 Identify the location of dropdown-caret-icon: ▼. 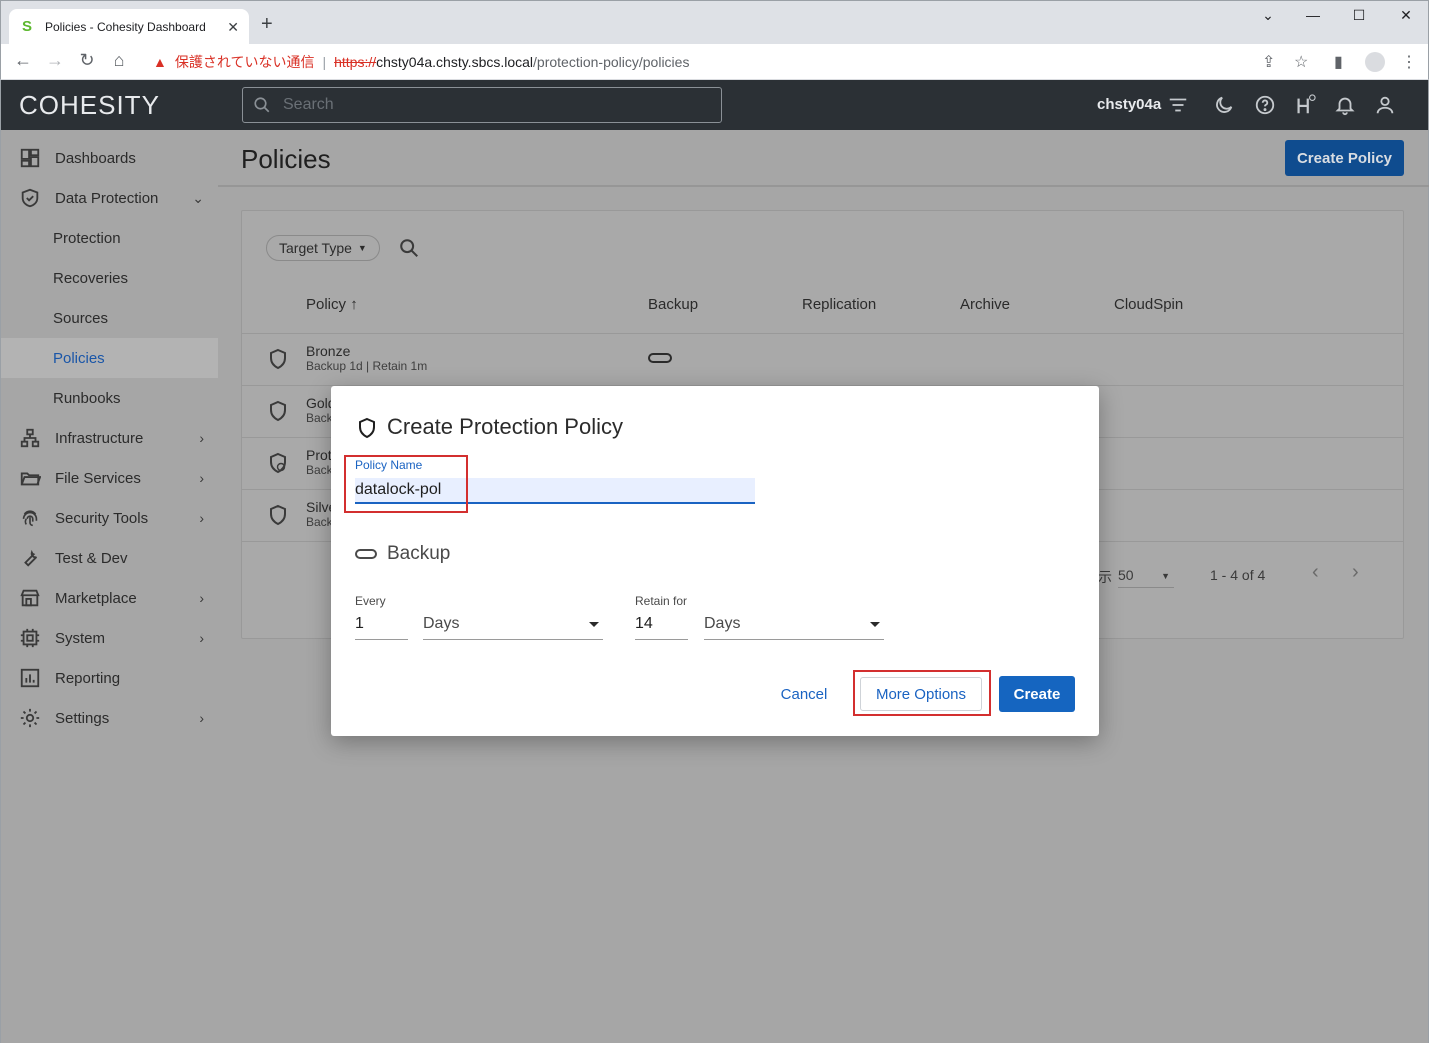
(362, 248).